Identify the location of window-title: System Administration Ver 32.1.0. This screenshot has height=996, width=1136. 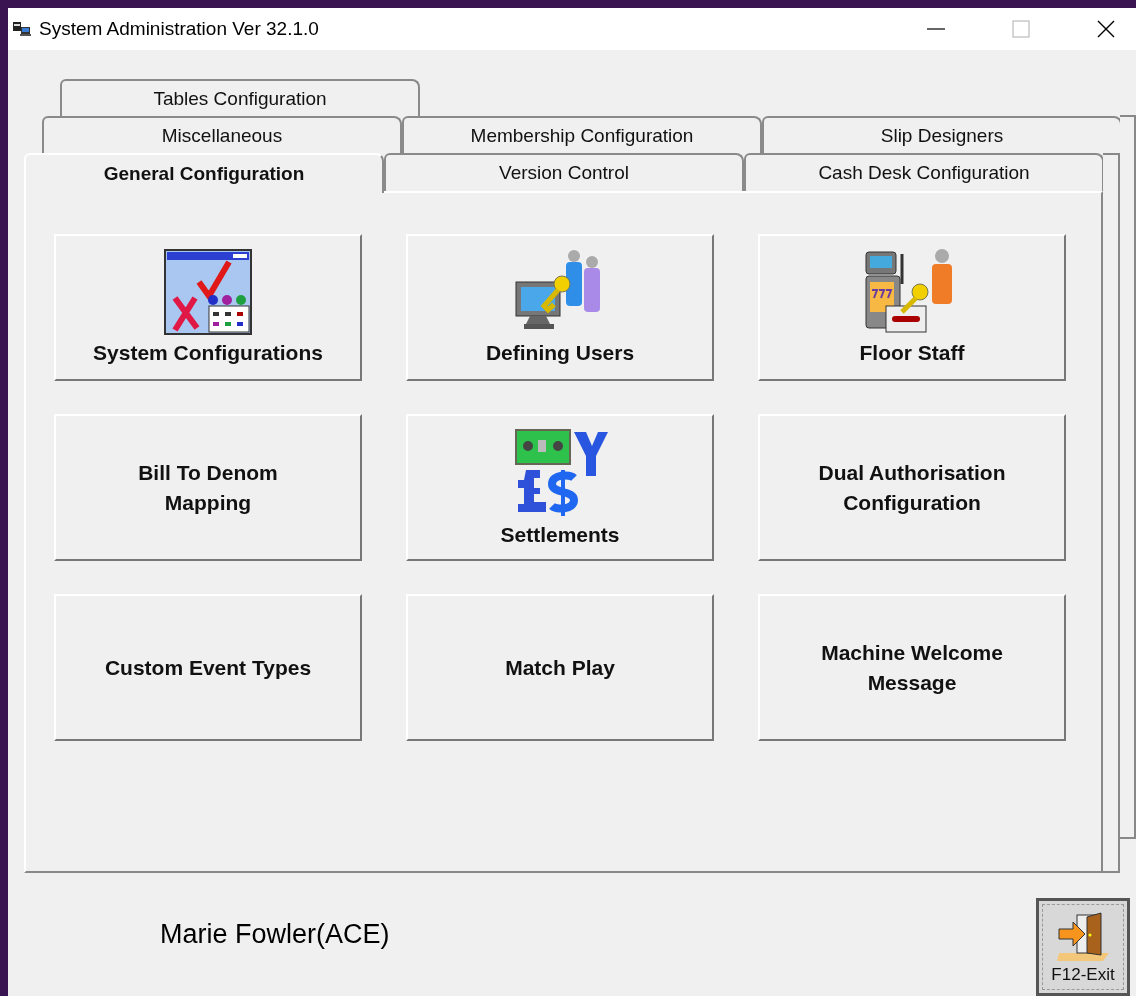
(179, 29).